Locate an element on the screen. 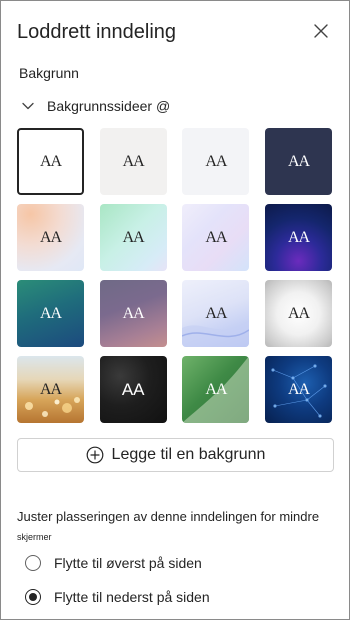  bg-tile-blue-purple-gradient: AA is located at coordinates (299, 237).